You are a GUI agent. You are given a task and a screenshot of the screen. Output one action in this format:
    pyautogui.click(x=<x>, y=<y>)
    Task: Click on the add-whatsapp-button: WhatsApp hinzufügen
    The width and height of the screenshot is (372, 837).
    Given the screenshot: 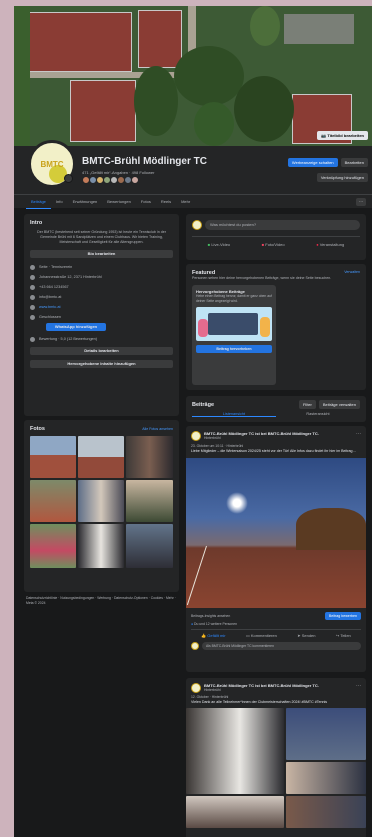 What is the action you would take?
    pyautogui.click(x=76, y=327)
    